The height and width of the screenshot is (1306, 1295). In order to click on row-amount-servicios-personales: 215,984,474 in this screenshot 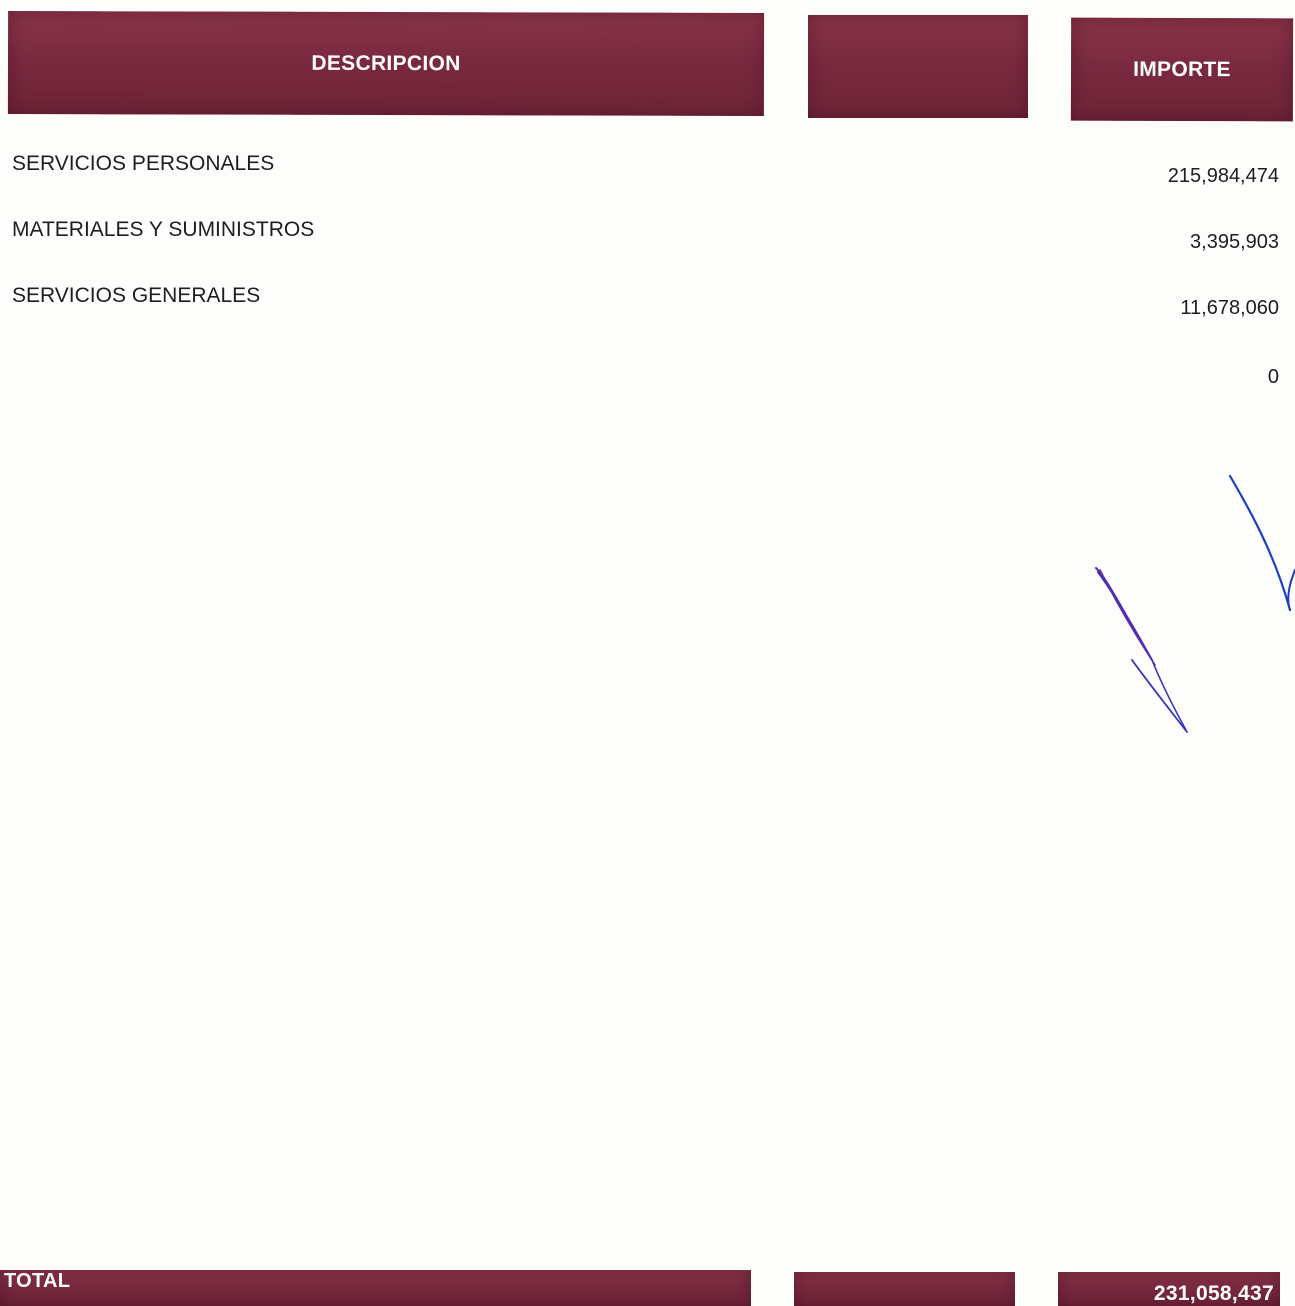, I will do `click(1223, 176)`.